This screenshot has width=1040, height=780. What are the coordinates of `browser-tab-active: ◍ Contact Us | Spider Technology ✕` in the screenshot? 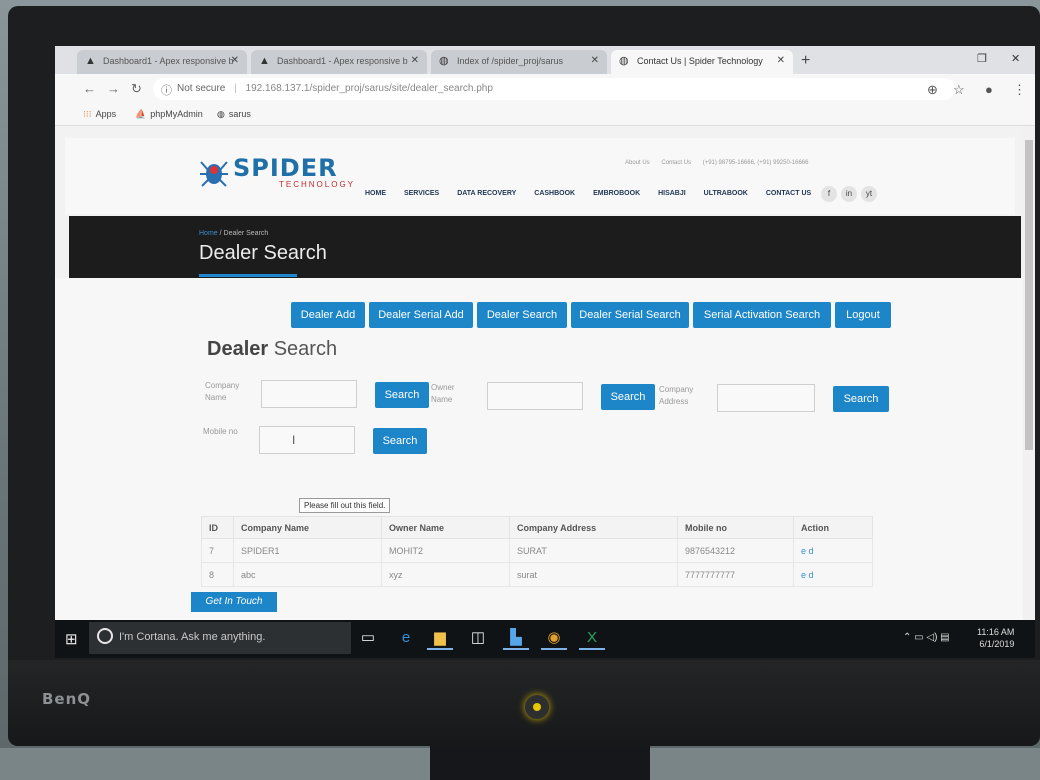 It's located at (702, 62).